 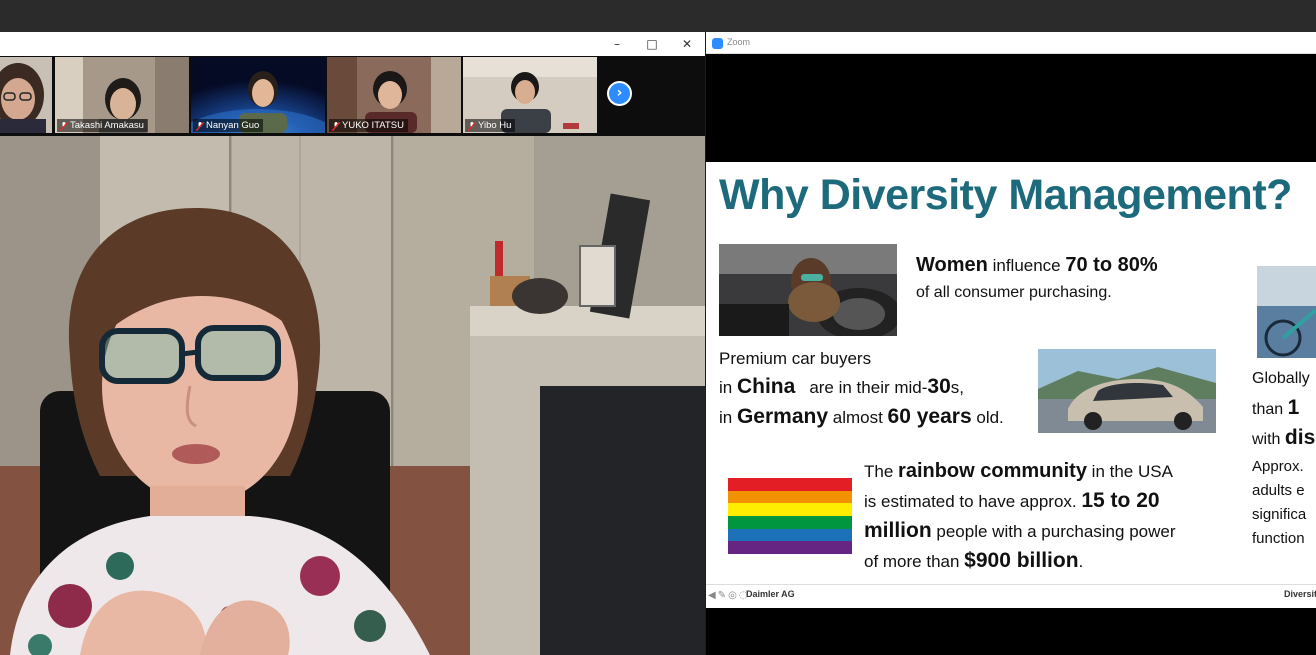 I want to click on global-line-2: than 1, so click(x=1276, y=407).